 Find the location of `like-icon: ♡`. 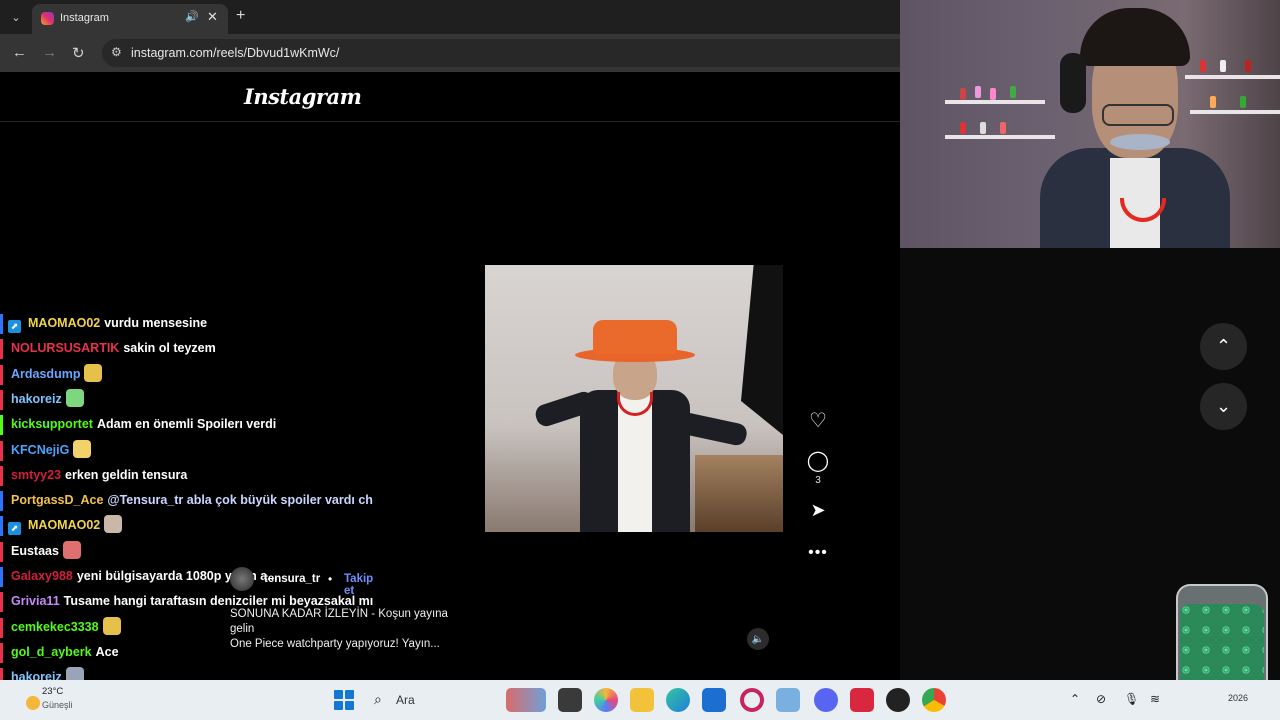

like-icon: ♡ is located at coordinates (818, 420).